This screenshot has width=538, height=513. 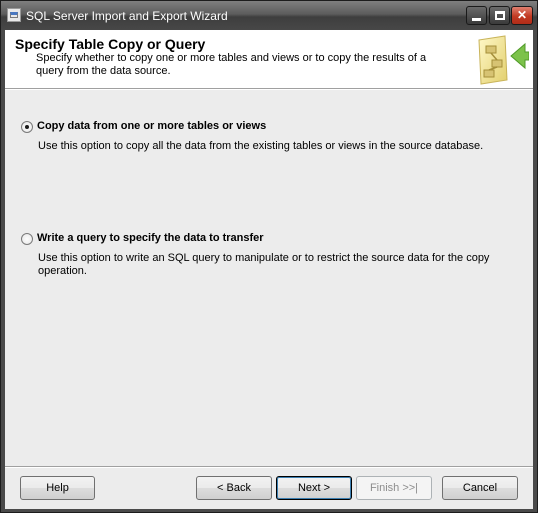 I want to click on window-title: SQL Server Import and Export Wizard, so click(x=127, y=16).